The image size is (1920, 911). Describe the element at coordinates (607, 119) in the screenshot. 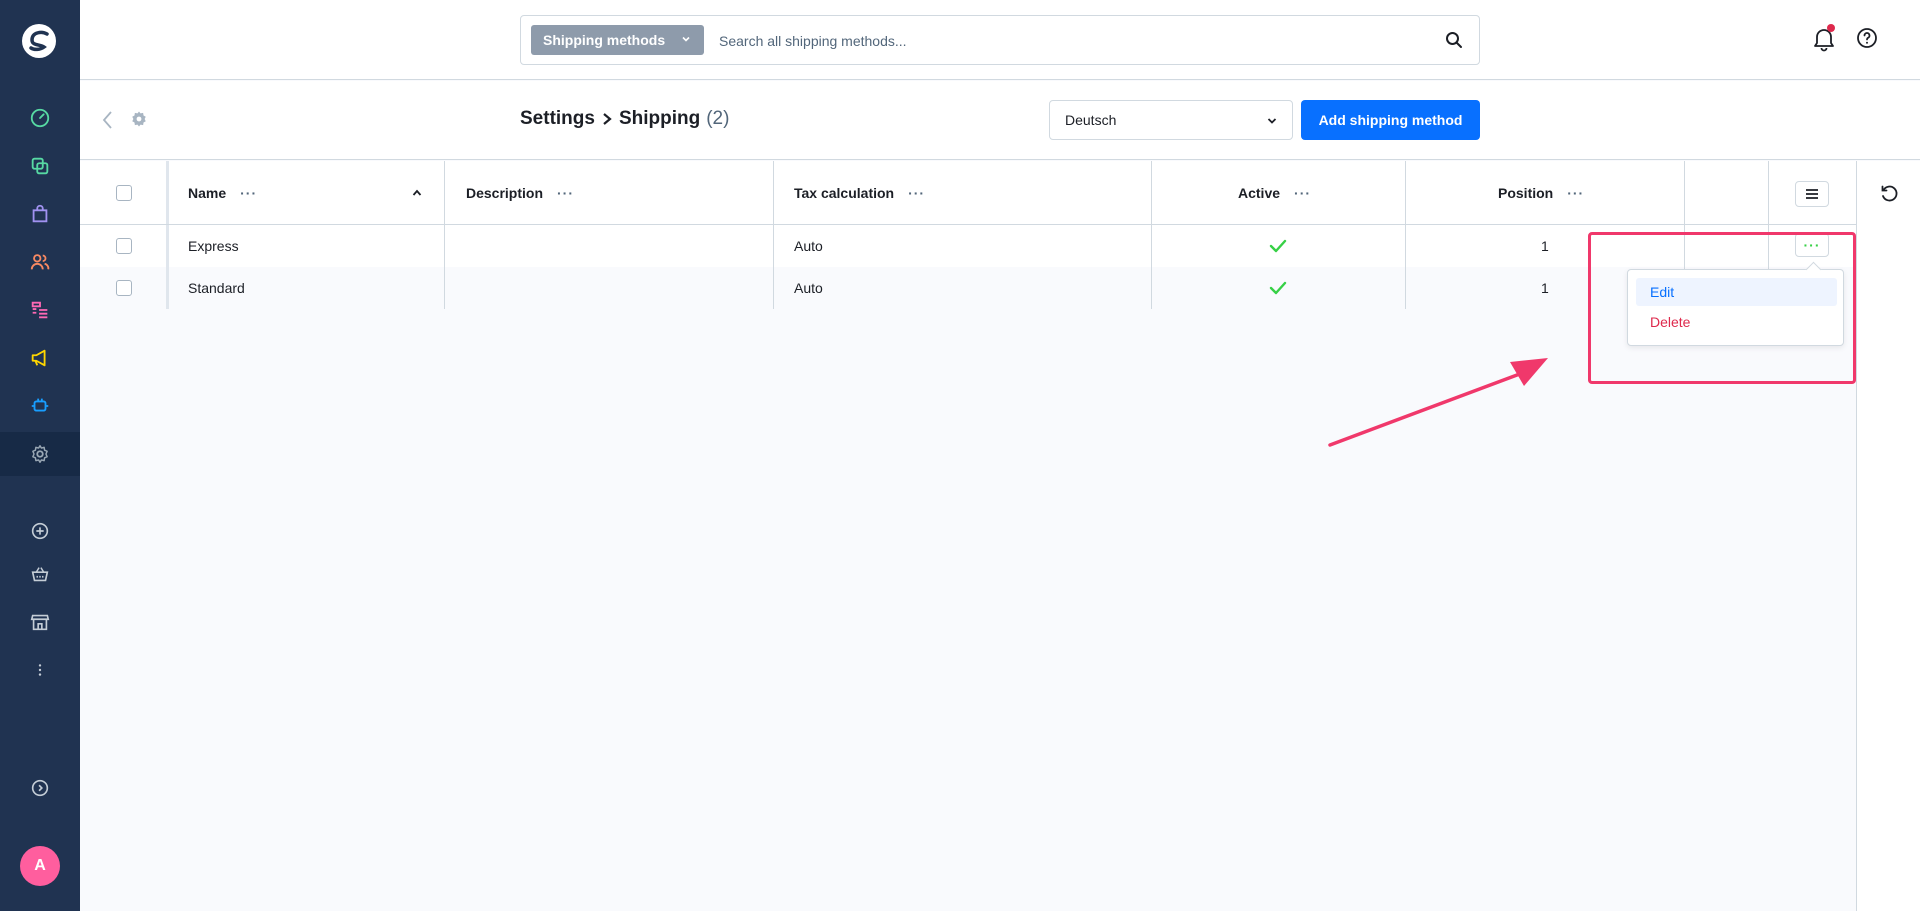

I see `chevron-right-icon` at that location.